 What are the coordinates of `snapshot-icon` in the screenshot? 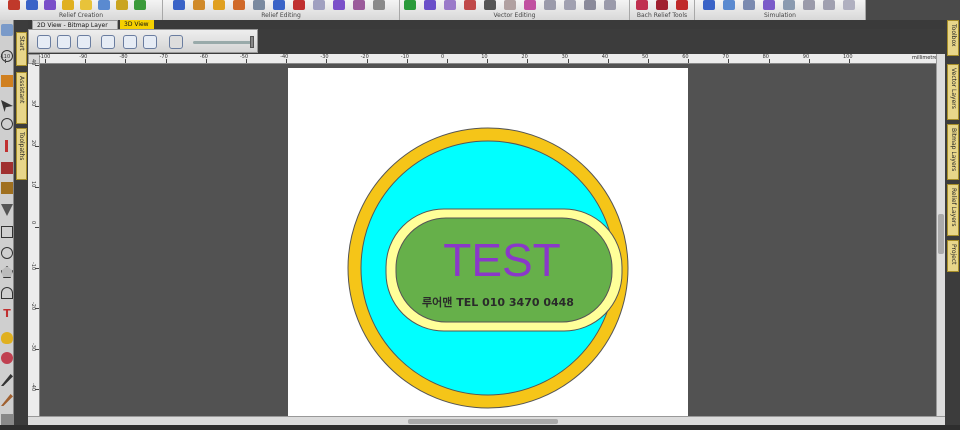 It's located at (176, 42).